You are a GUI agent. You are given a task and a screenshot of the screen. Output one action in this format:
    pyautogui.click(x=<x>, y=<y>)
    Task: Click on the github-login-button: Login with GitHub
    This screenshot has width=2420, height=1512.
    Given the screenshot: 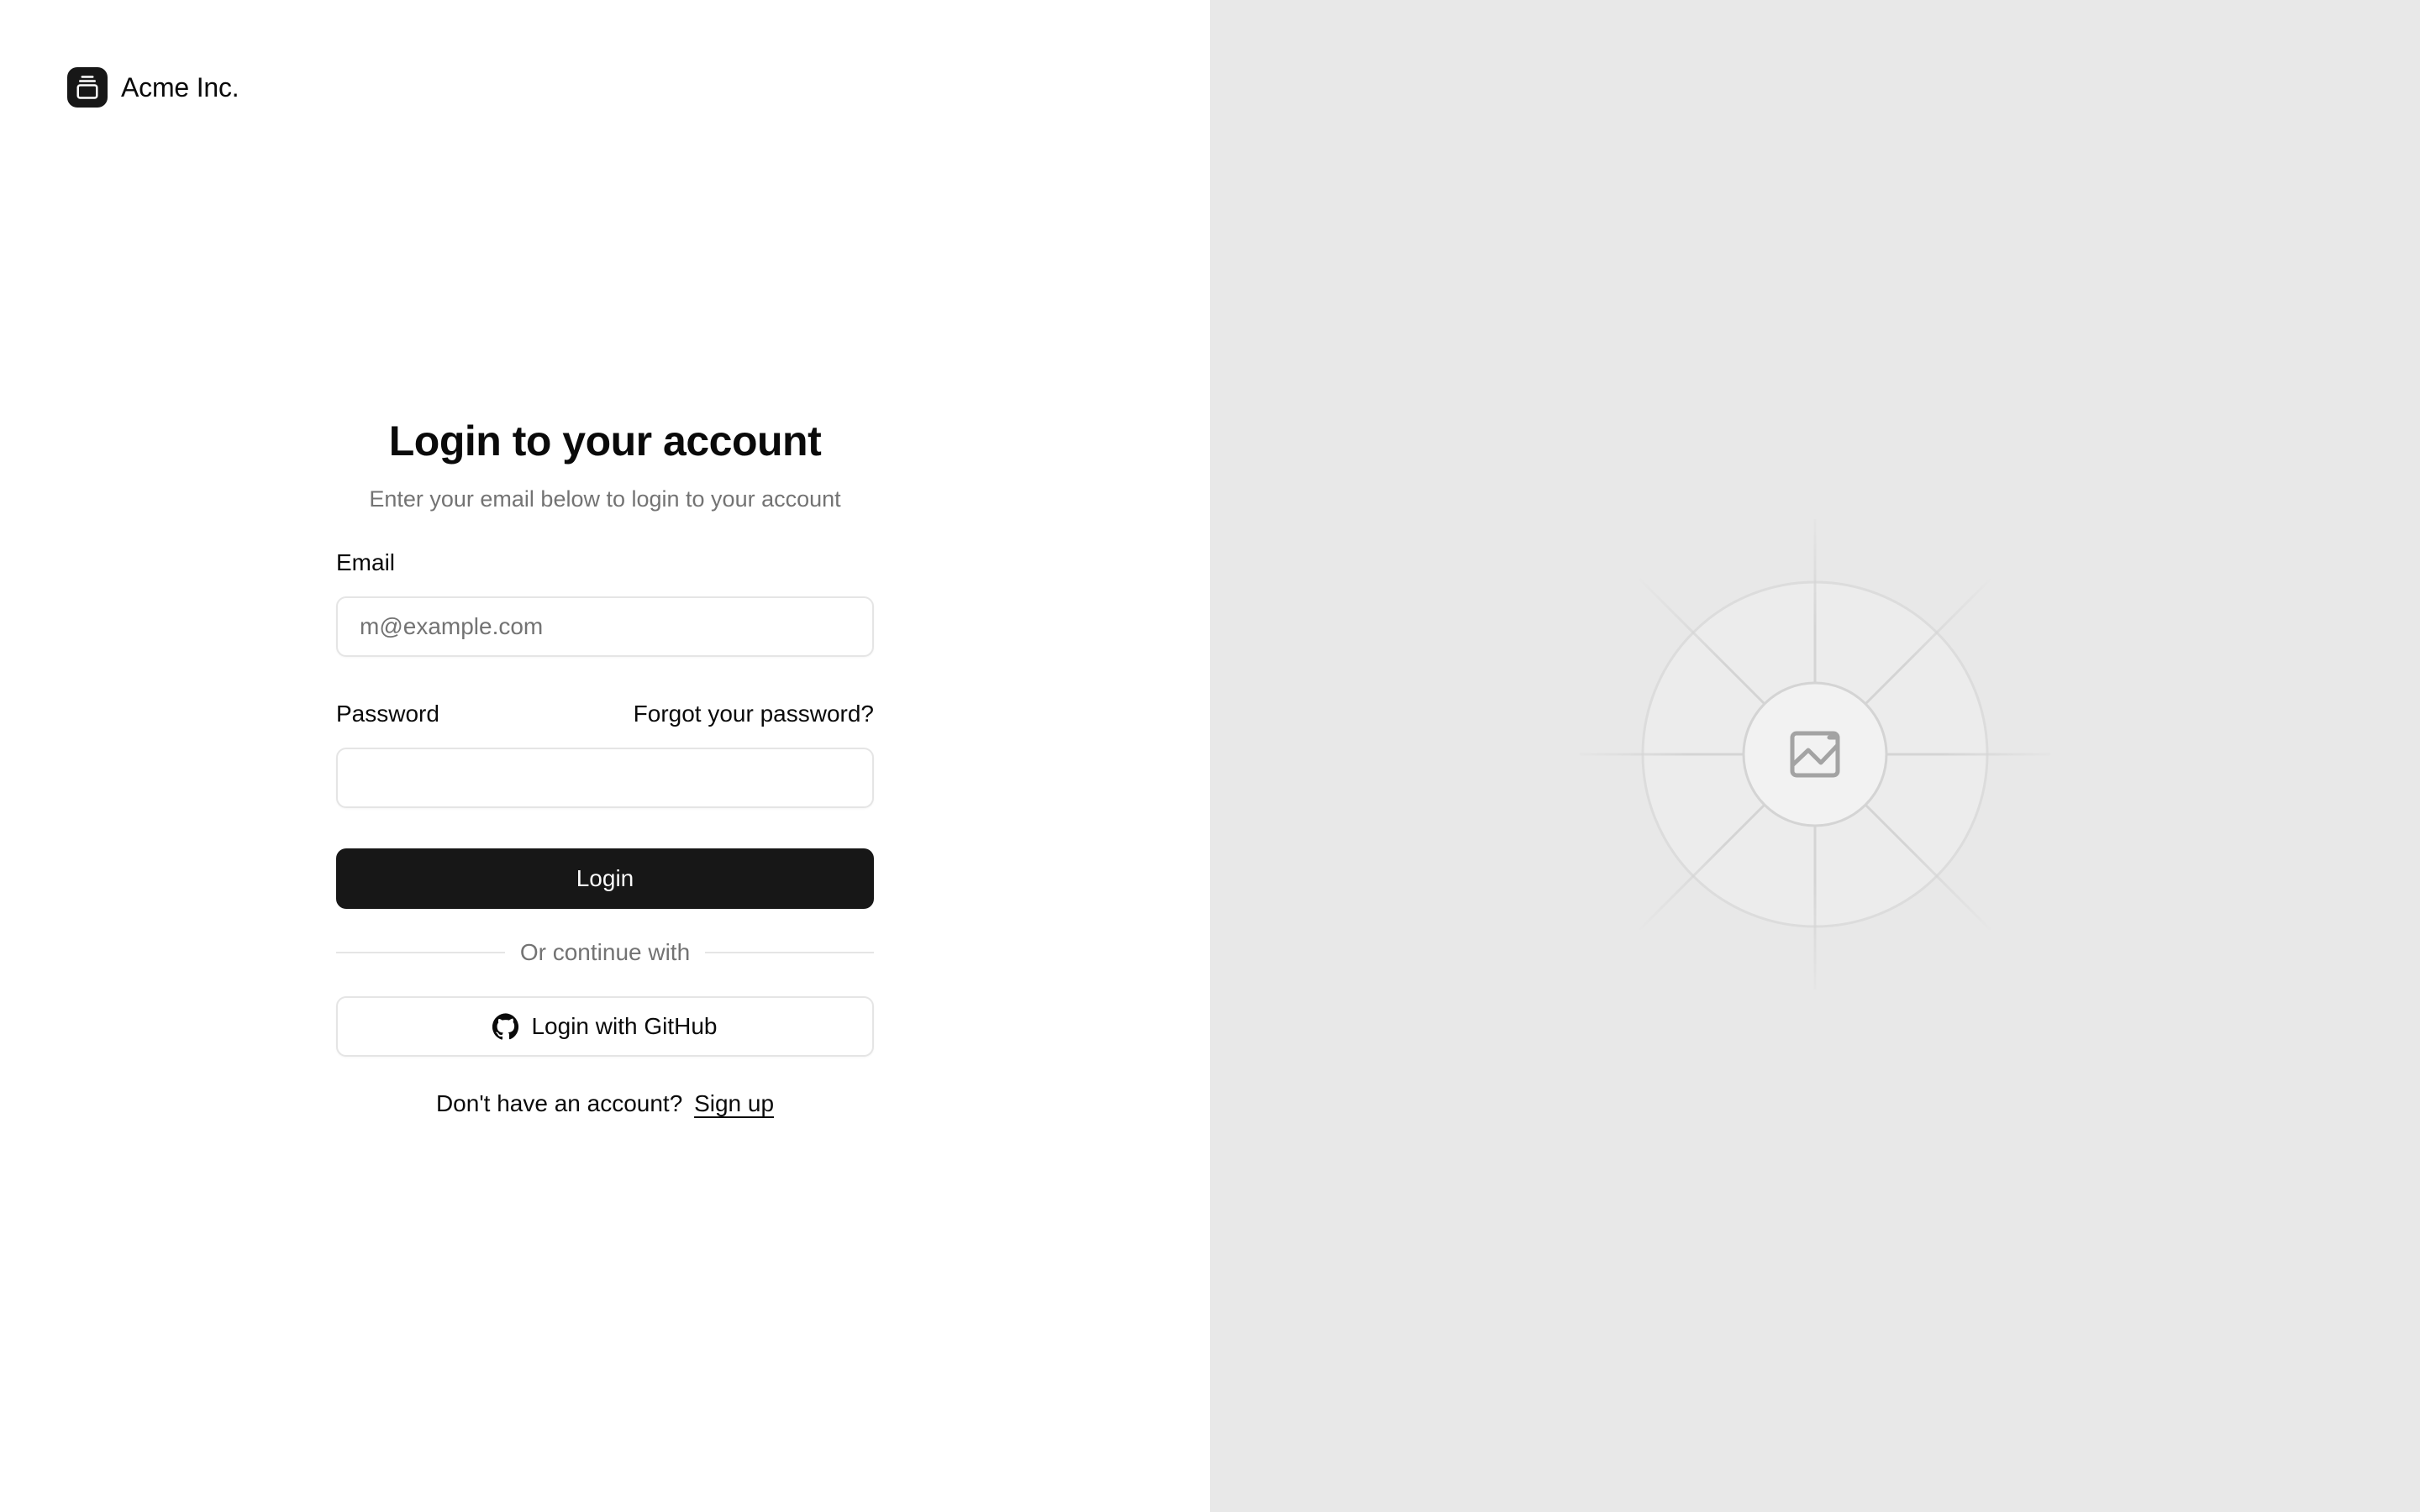 What is the action you would take?
    pyautogui.click(x=605, y=1026)
    